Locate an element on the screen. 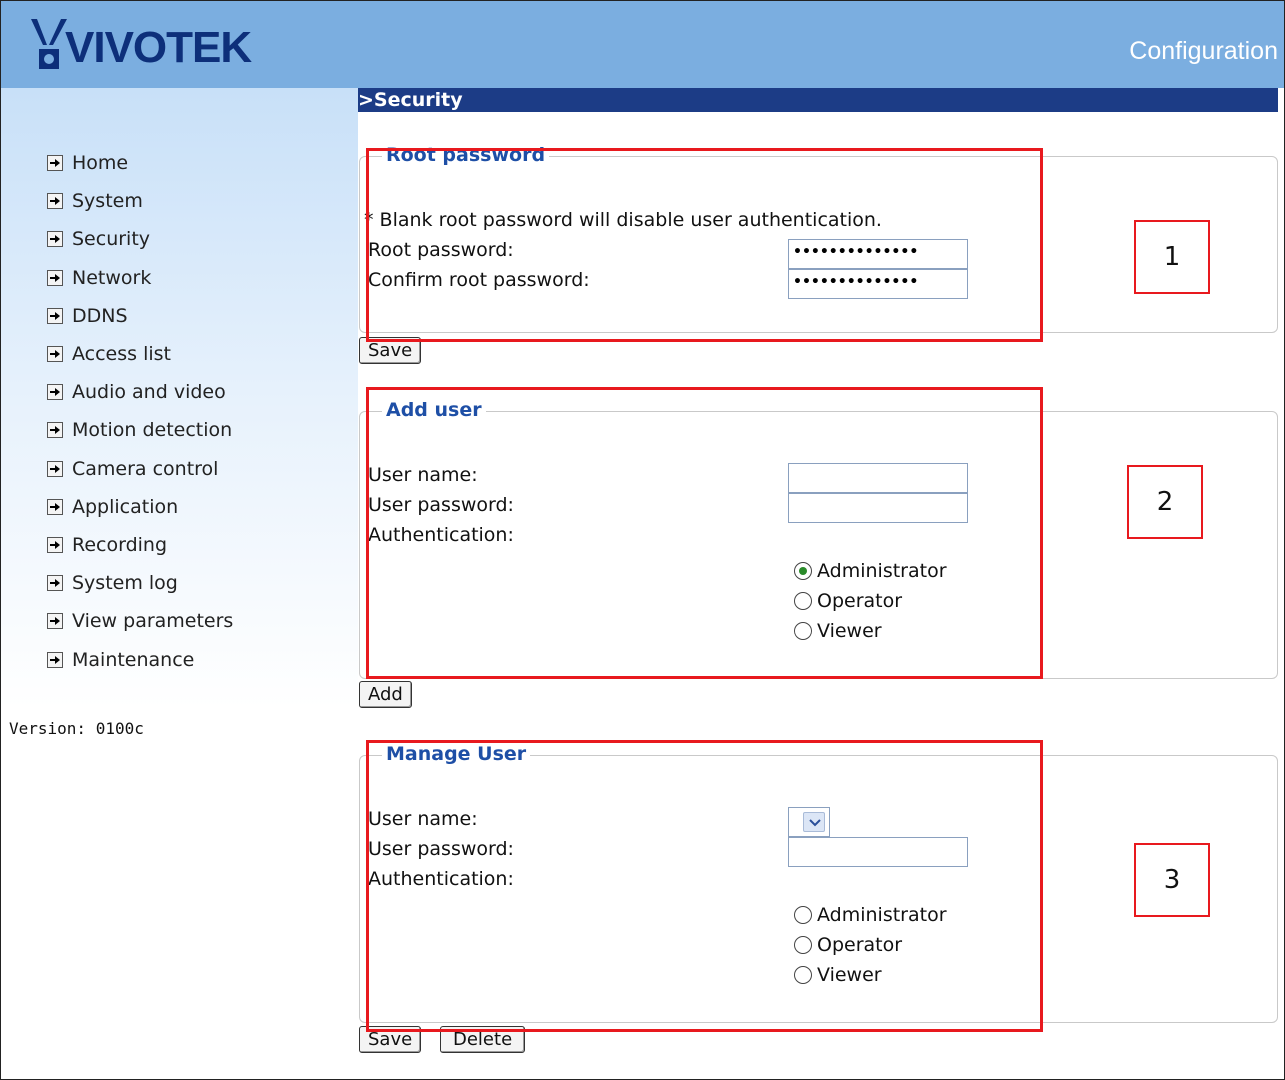 Image resolution: width=1285 pixels, height=1080 pixels. version-text: Version: 0100c is located at coordinates (76, 728).